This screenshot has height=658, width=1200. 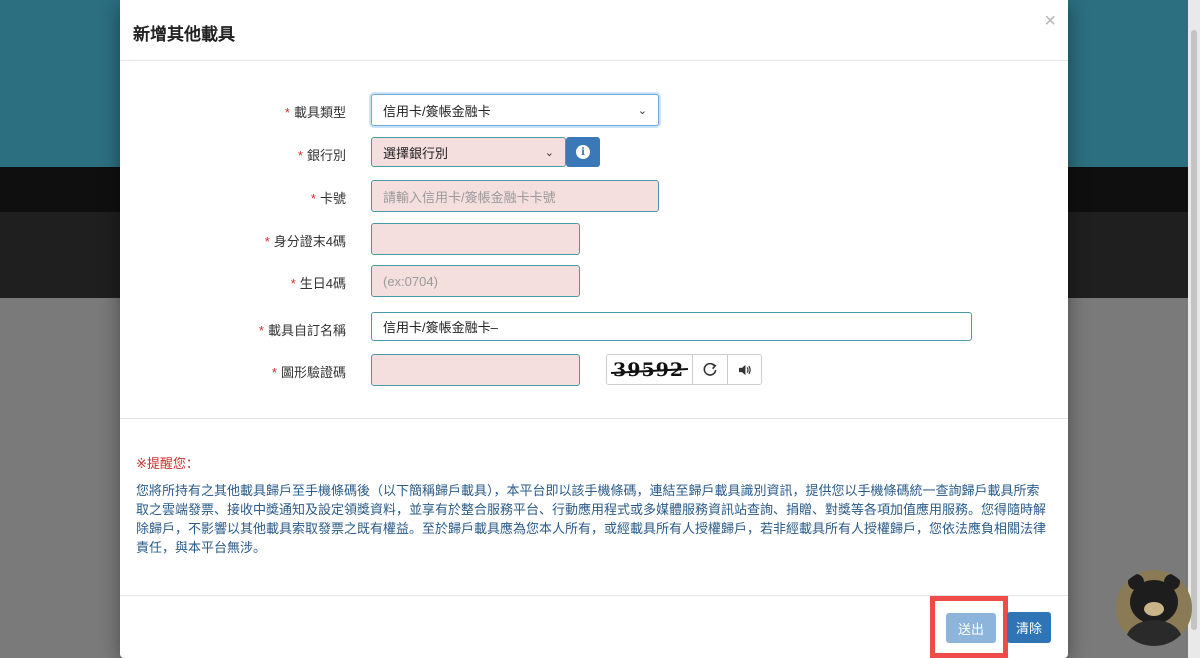 I want to click on carrier-type-label-text: 載具類型, so click(x=319, y=112).